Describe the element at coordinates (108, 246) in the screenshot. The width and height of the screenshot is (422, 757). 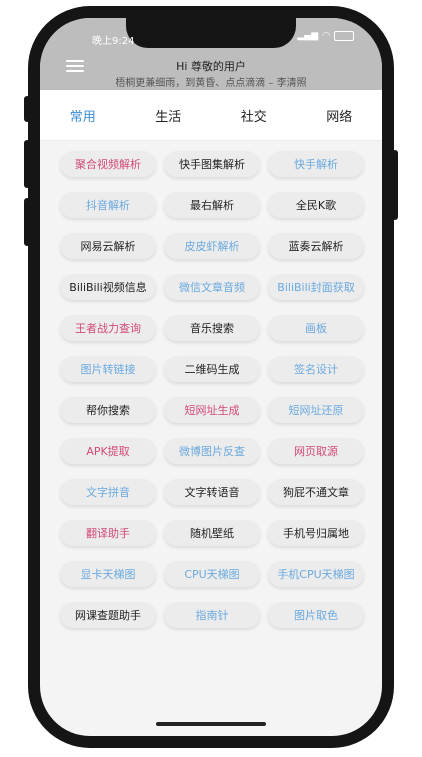
I see `tool-button: 网易云解析` at that location.